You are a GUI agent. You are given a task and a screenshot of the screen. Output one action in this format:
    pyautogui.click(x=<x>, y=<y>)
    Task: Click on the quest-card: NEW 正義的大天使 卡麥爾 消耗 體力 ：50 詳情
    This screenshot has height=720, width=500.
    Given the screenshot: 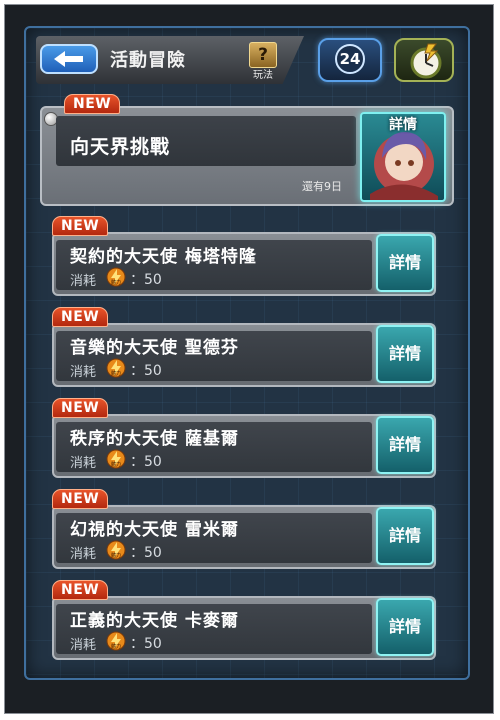 What is the action you would take?
    pyautogui.click(x=246, y=621)
    